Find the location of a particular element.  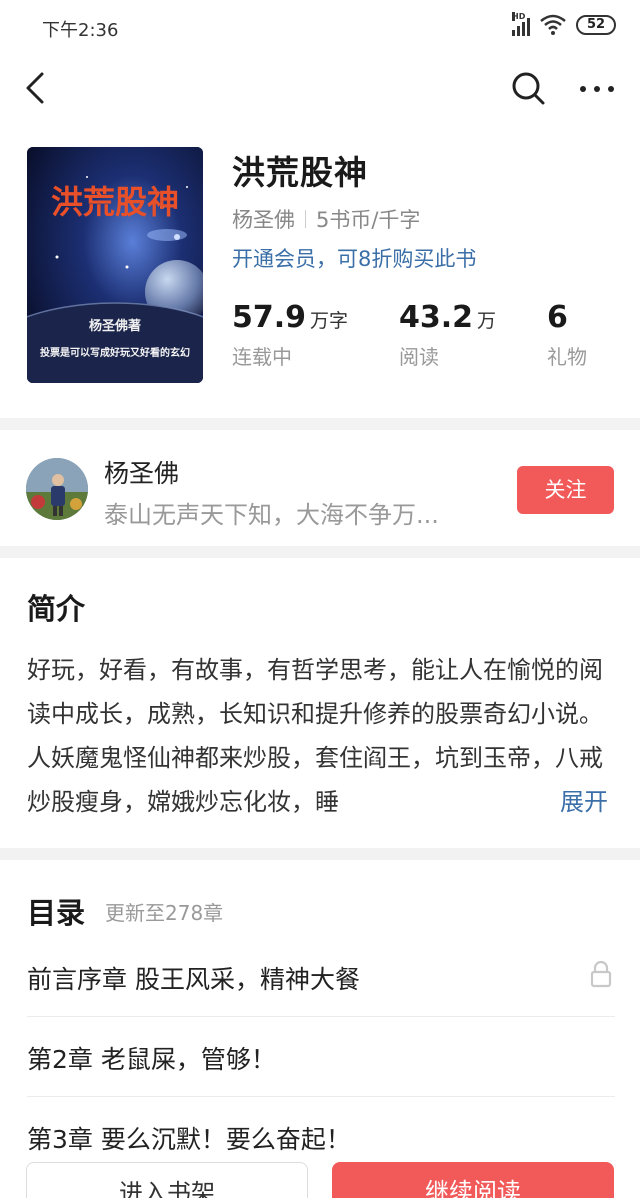

chapter-item: 前言序章 股王风采，精神大餐 is located at coordinates (320, 976).